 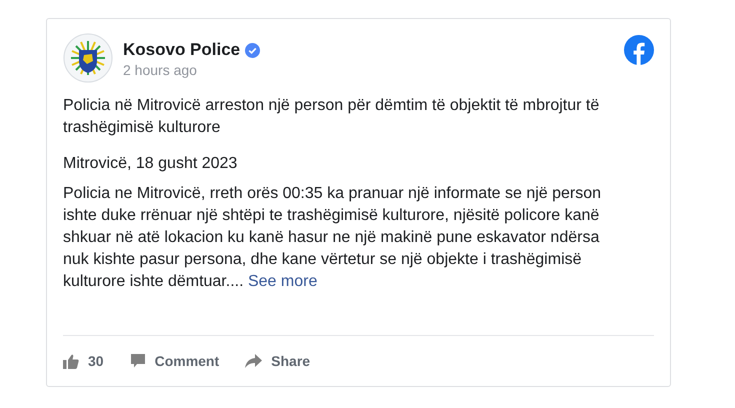 I want to click on post-date: Mitrovicë, 18 gusht 2023, so click(x=150, y=164).